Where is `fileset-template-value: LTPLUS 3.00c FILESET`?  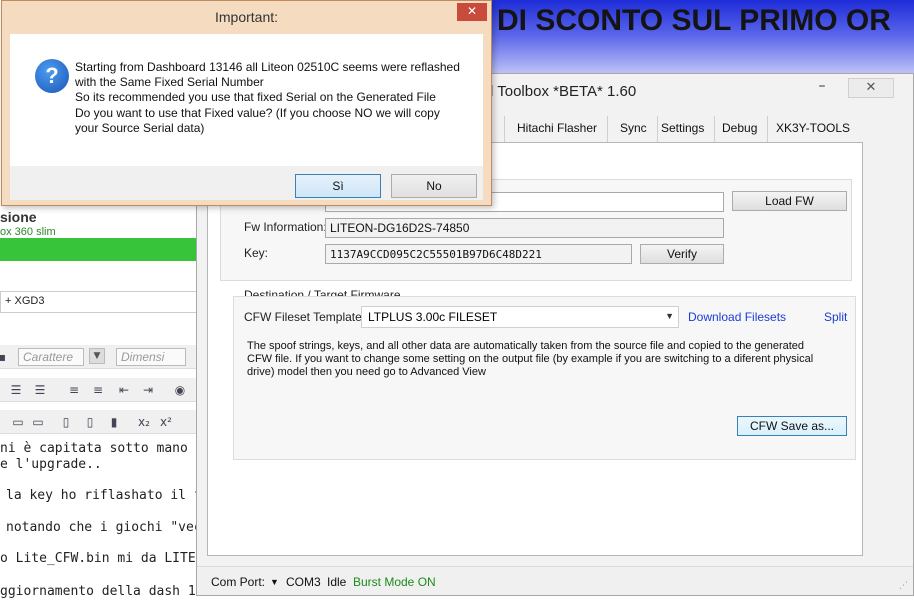 fileset-template-value: LTPLUS 3.00c FILESET is located at coordinates (433, 317).